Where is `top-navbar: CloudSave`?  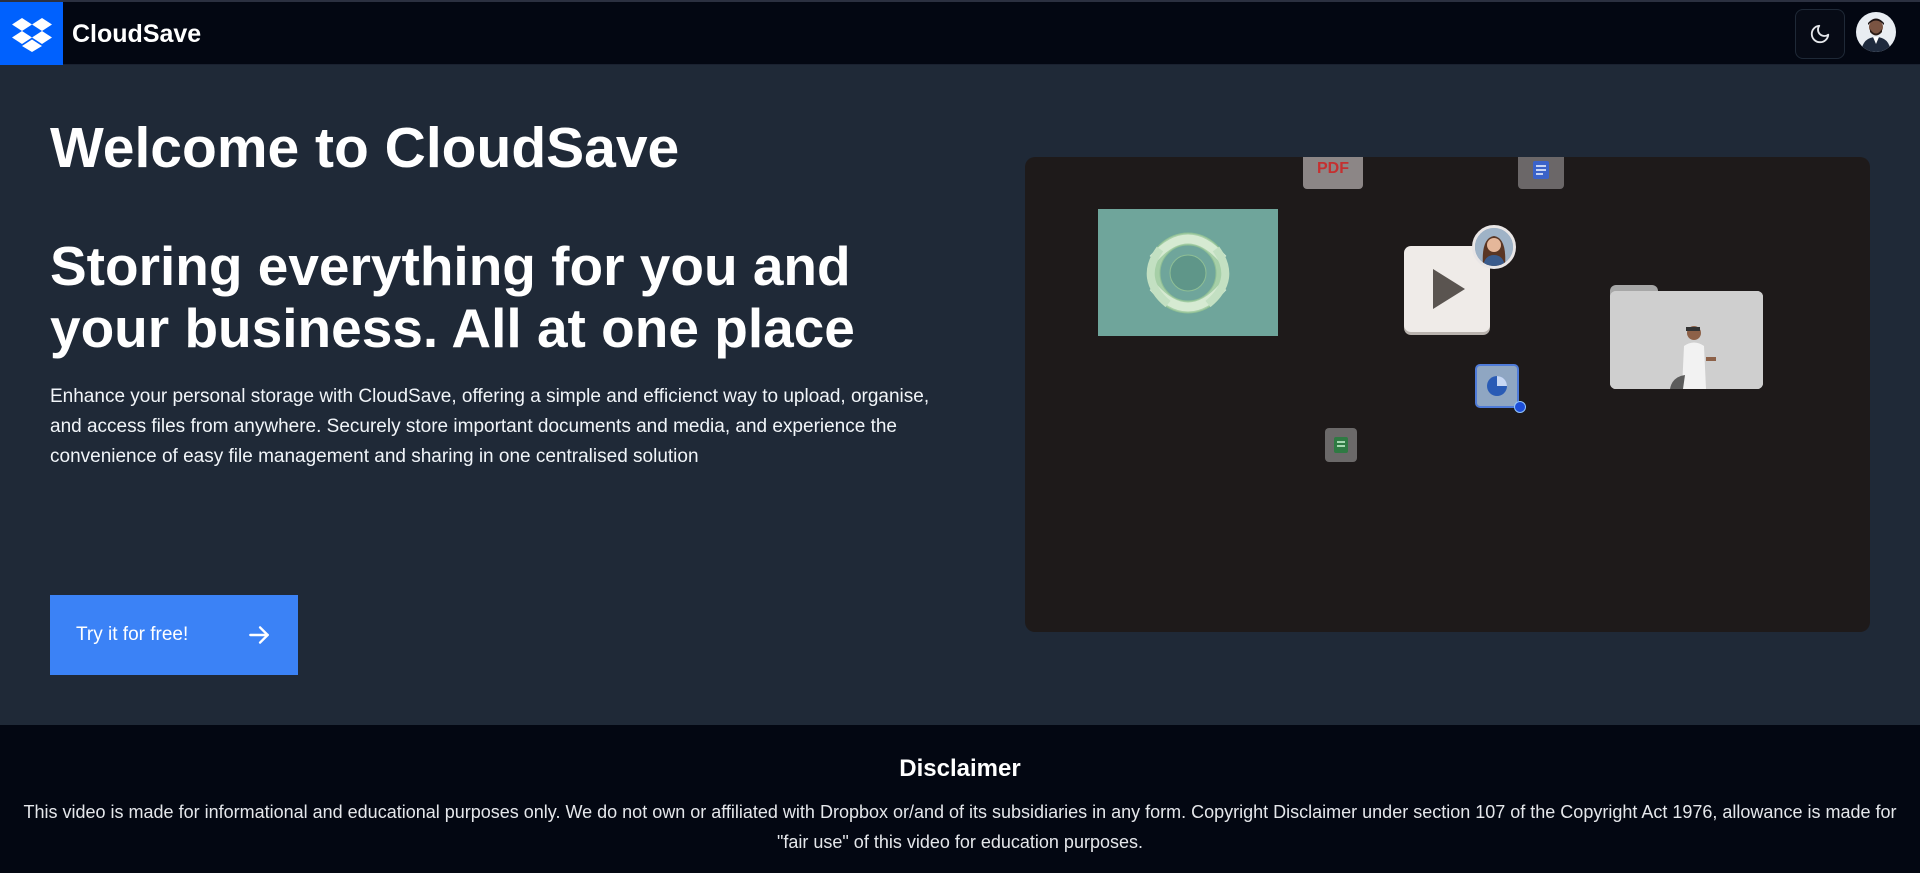 top-navbar: CloudSave is located at coordinates (960, 32).